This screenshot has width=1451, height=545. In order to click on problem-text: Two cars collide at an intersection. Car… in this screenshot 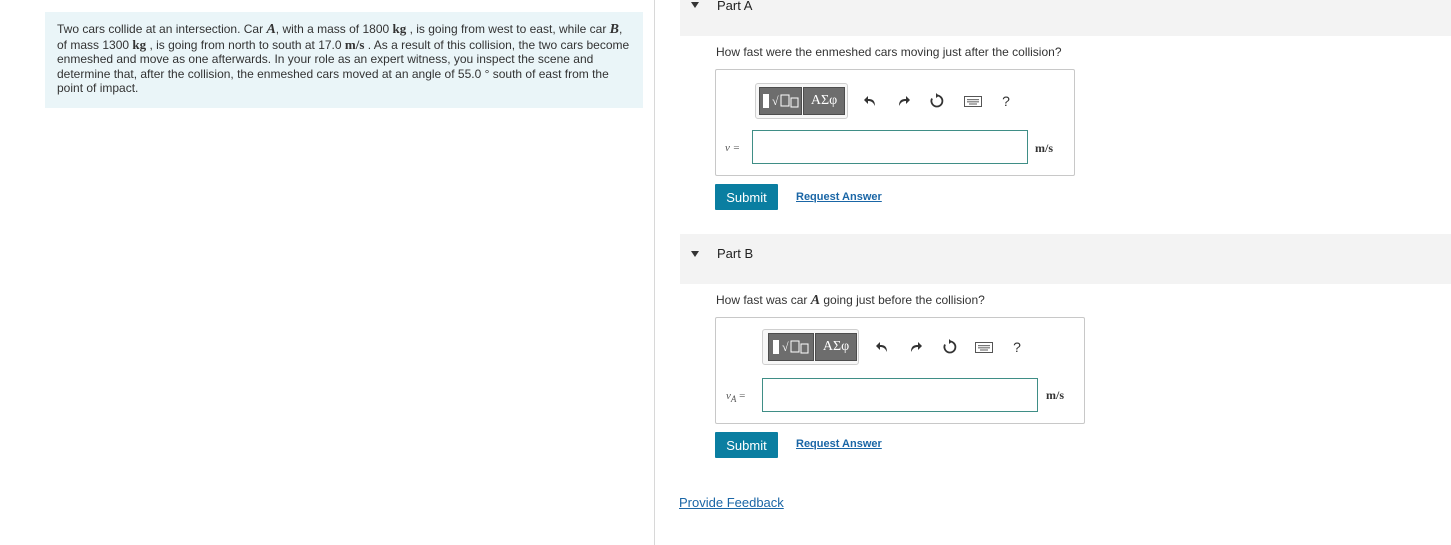, I will do `click(343, 58)`.